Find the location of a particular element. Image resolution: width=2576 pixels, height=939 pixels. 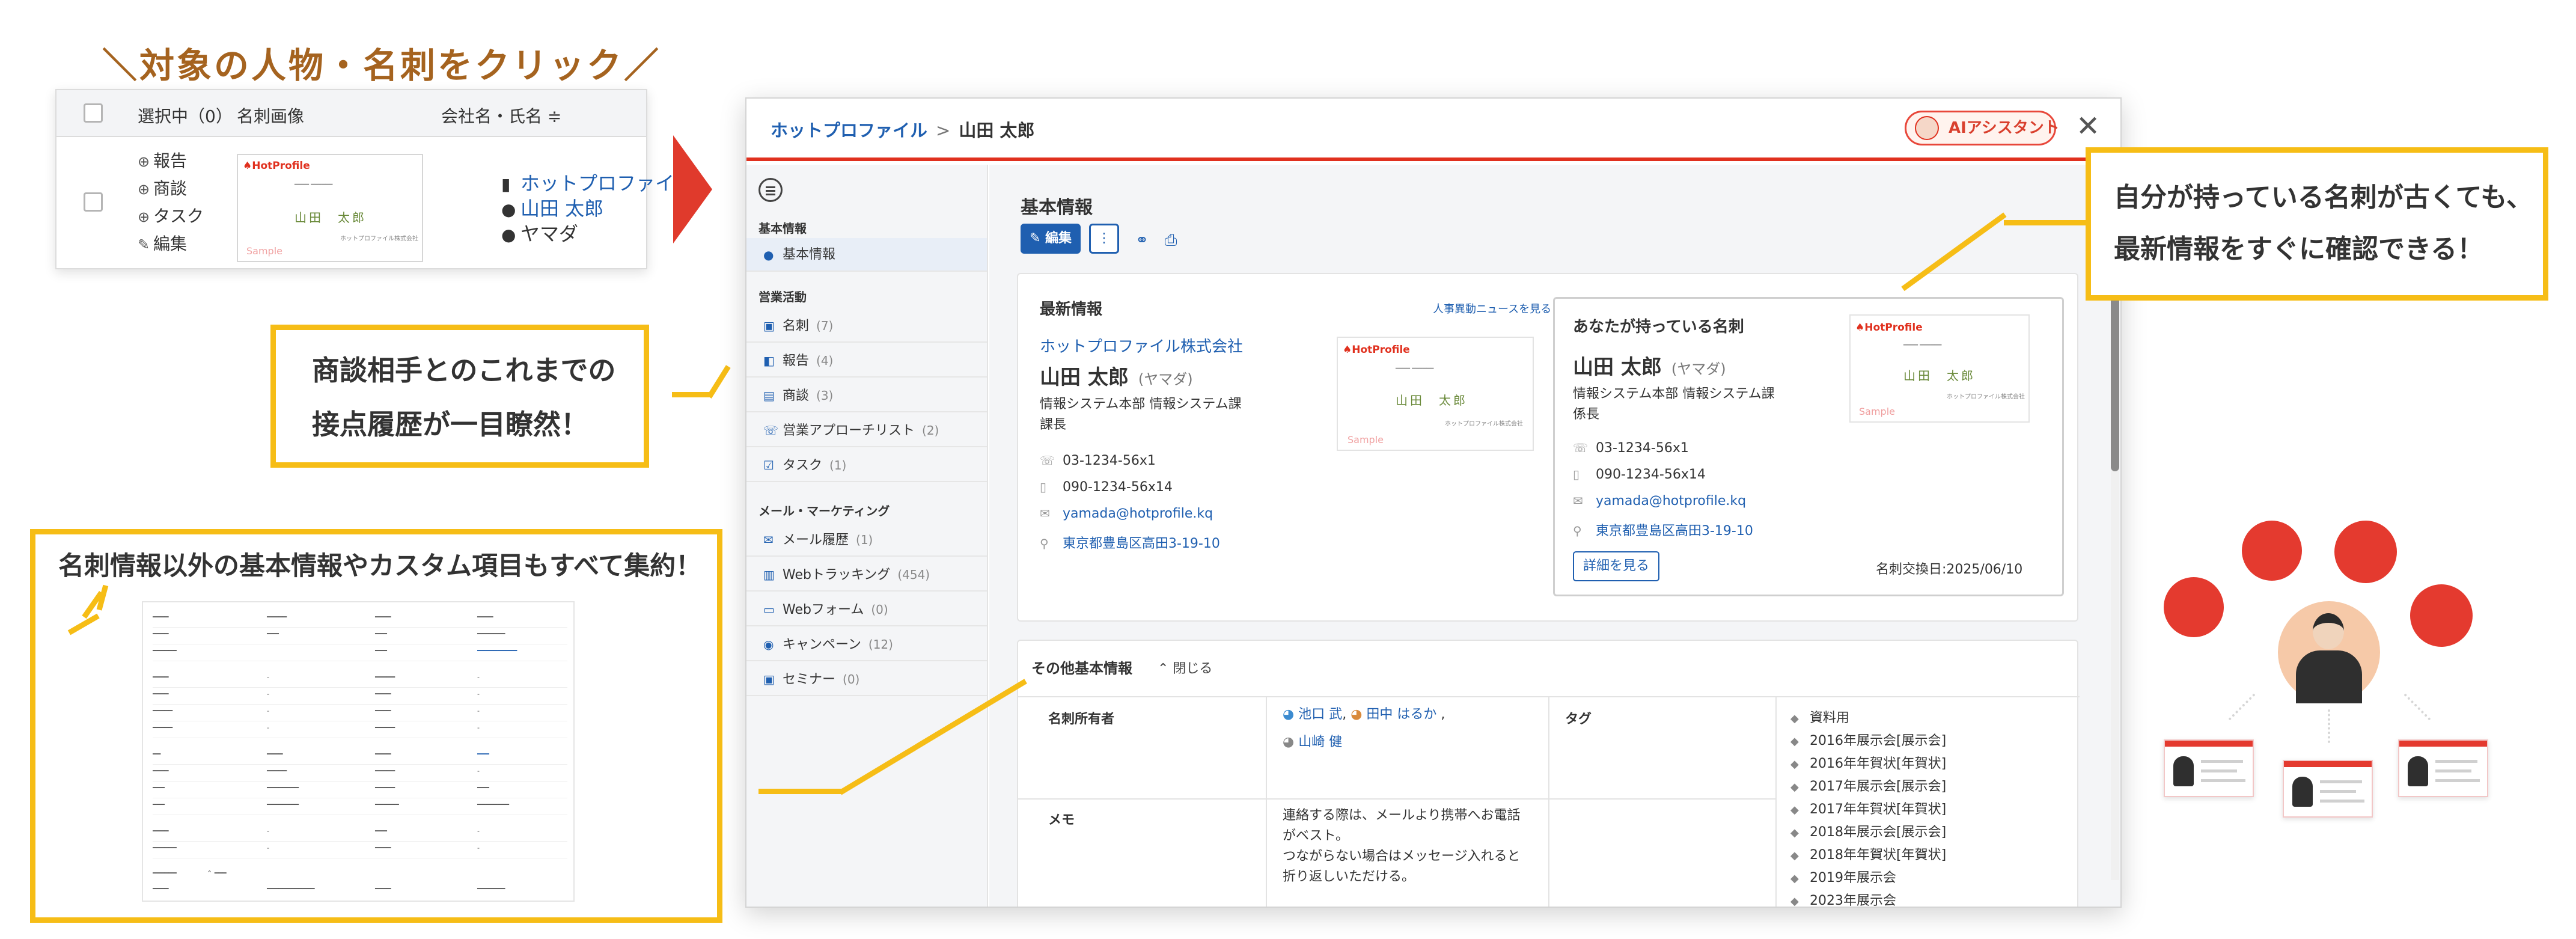

ai-assistant-avatar-icon is located at coordinates (1927, 128).